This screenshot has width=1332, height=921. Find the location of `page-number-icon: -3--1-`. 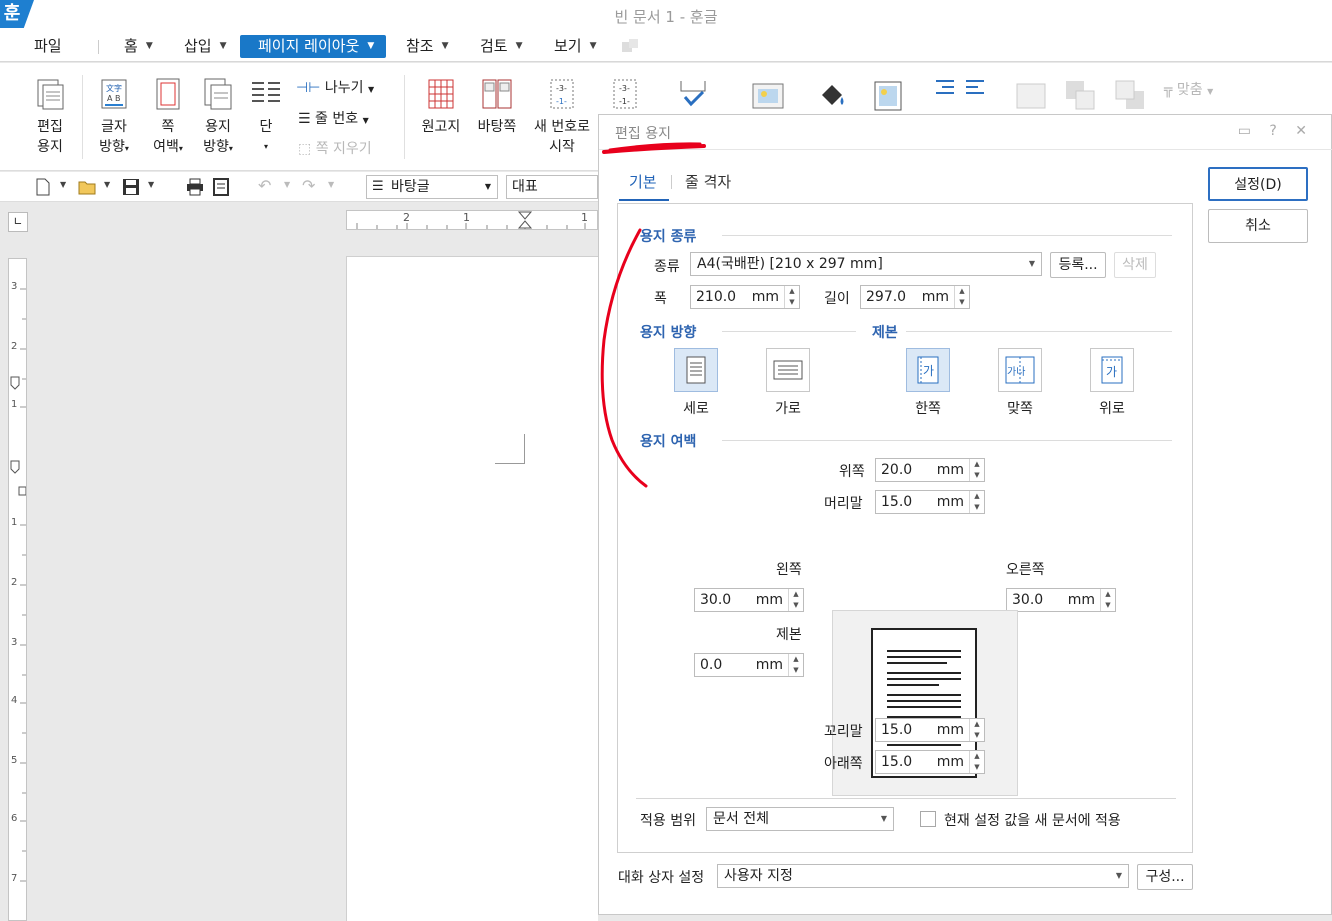

page-number-icon: -3--1- is located at coordinates (625, 94).